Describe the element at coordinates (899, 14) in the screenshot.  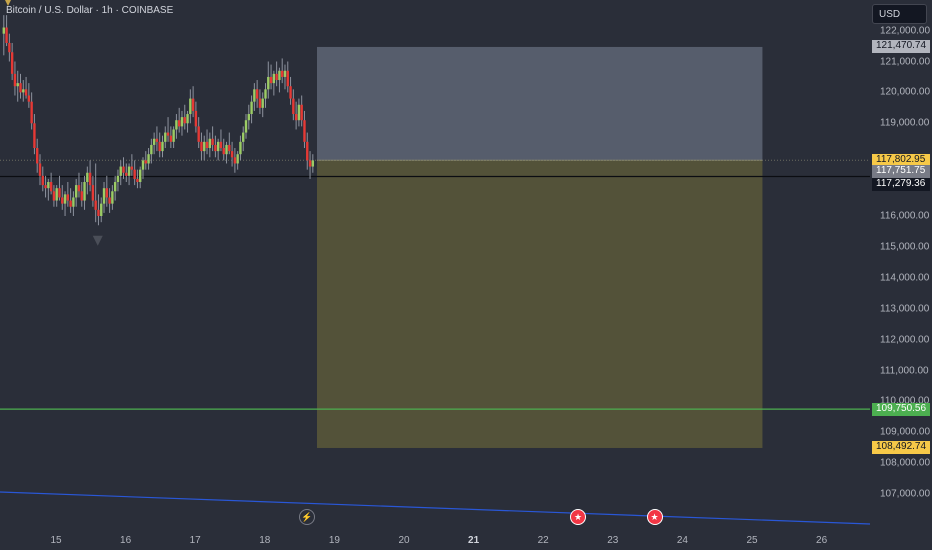
I see `currency-button: USD` at that location.